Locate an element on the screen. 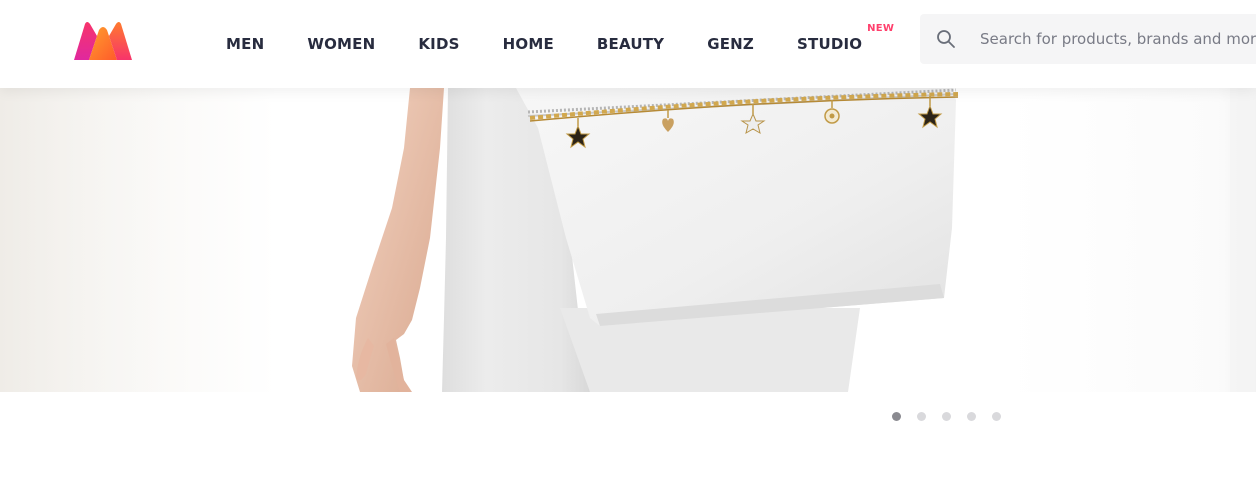  nav-item-men: MEN is located at coordinates (245, 44).